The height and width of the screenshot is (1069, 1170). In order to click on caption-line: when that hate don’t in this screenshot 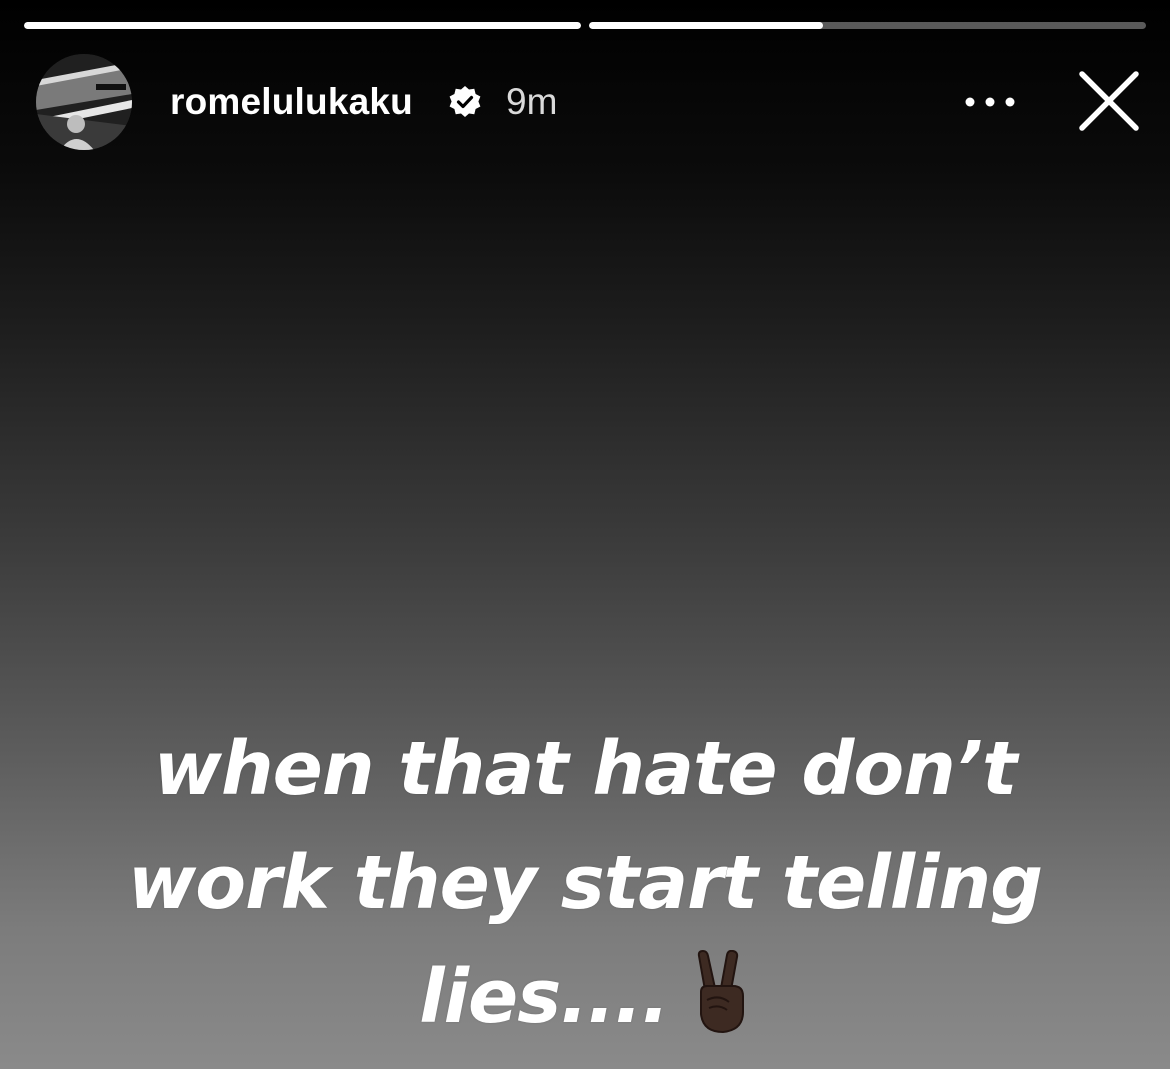, I will do `click(585, 769)`.